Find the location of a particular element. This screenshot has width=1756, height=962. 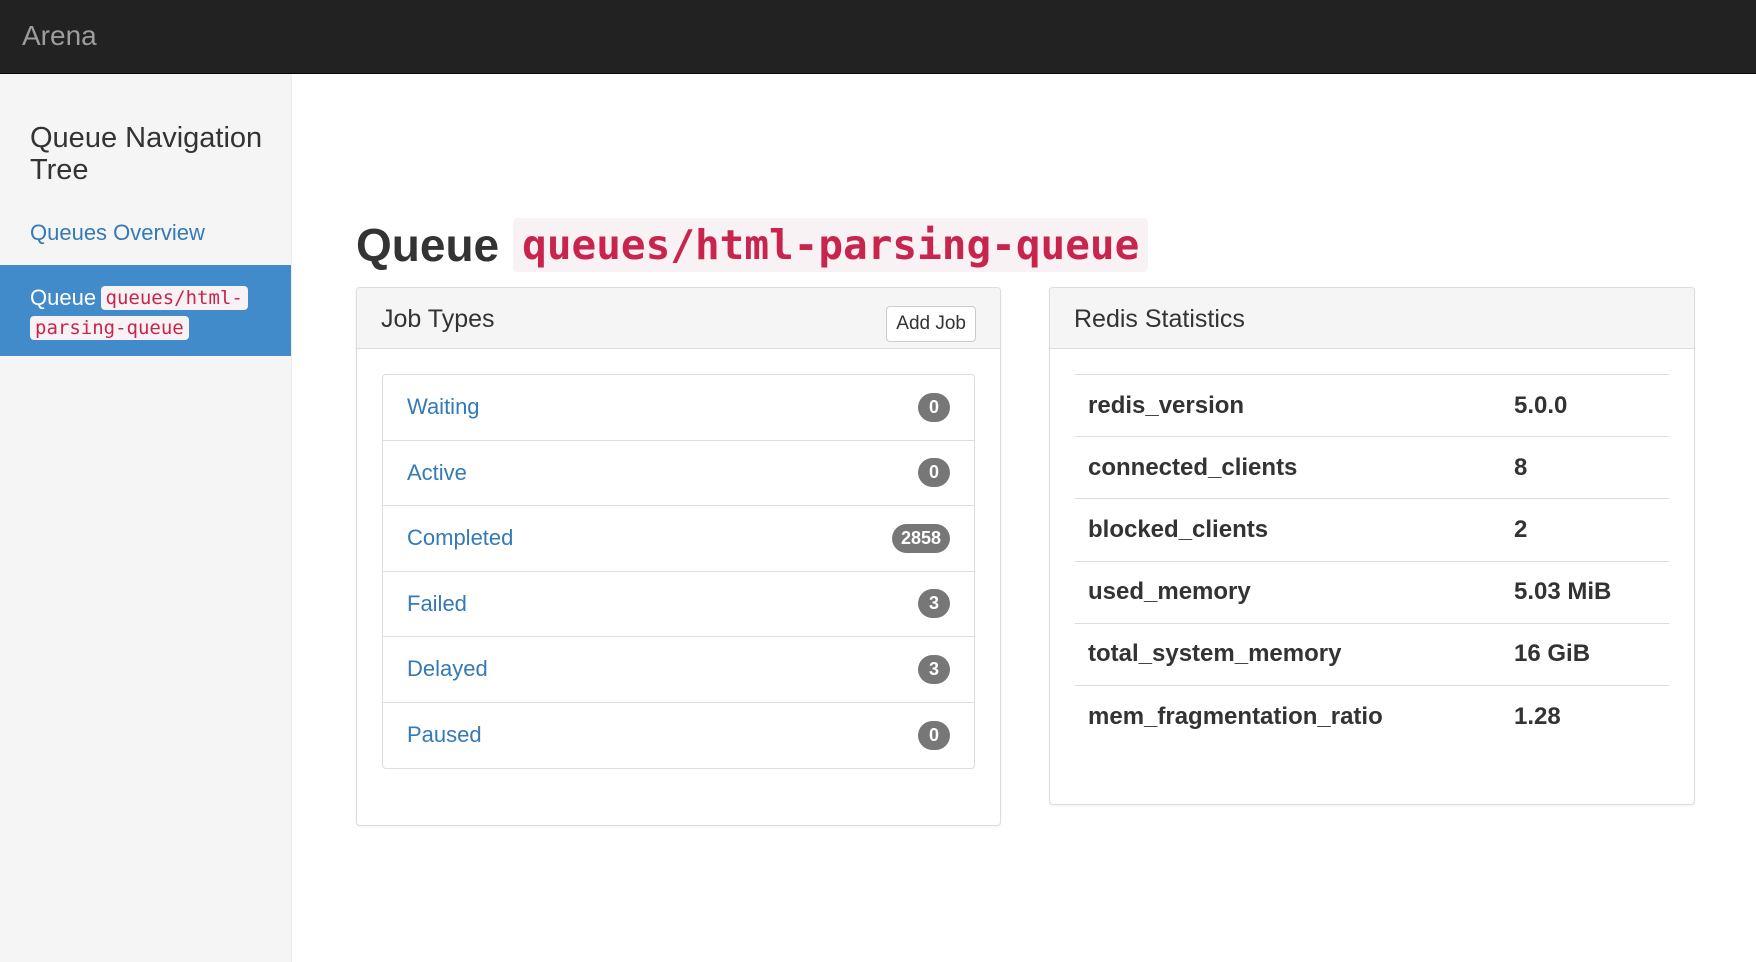

page-title-queue-name: queues/html-parsing-queue is located at coordinates (831, 245).